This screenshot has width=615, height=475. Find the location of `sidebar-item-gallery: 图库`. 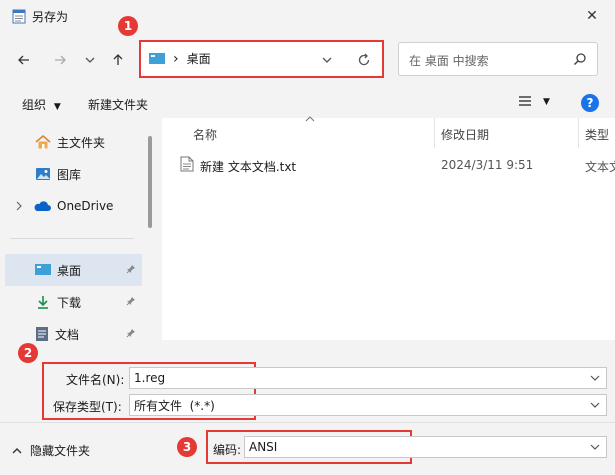

sidebar-item-gallery: 图库 is located at coordinates (73, 174).